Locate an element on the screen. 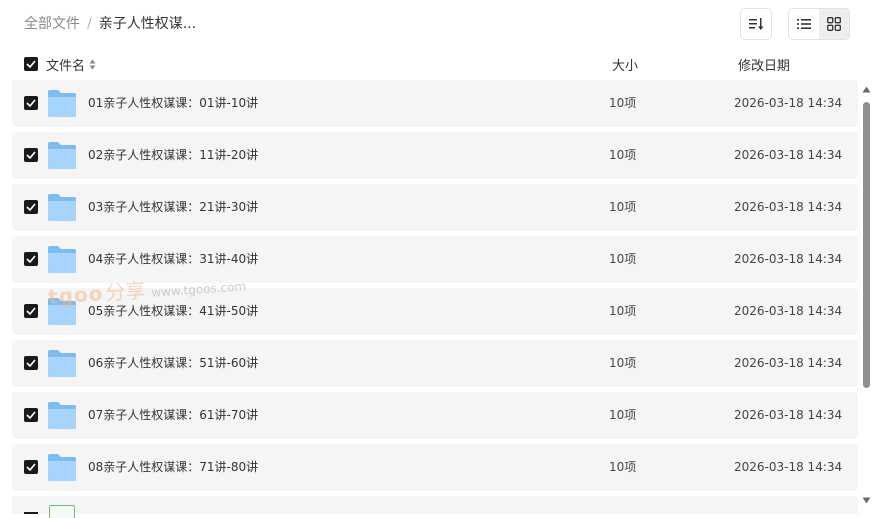  file-row: 05亲子人性权谋课：41讲-50讲 10项 2026-03-18 14:34 is located at coordinates (435, 311).